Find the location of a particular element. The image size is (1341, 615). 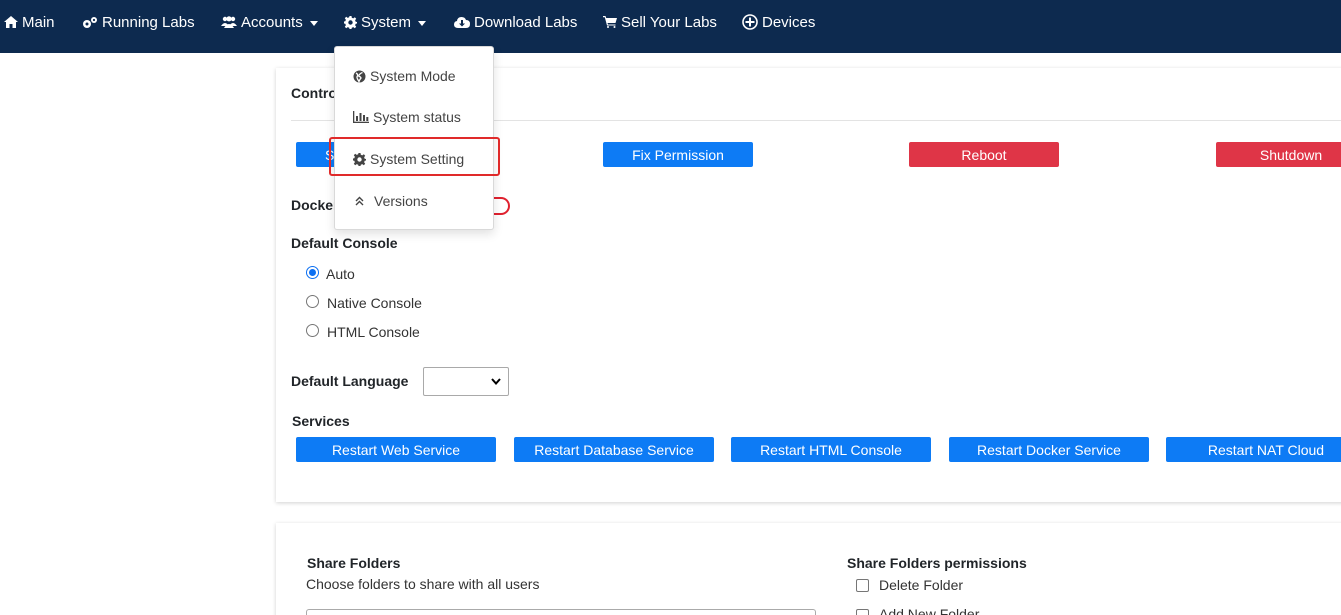

nav-devices: Devices is located at coordinates (778, 22).